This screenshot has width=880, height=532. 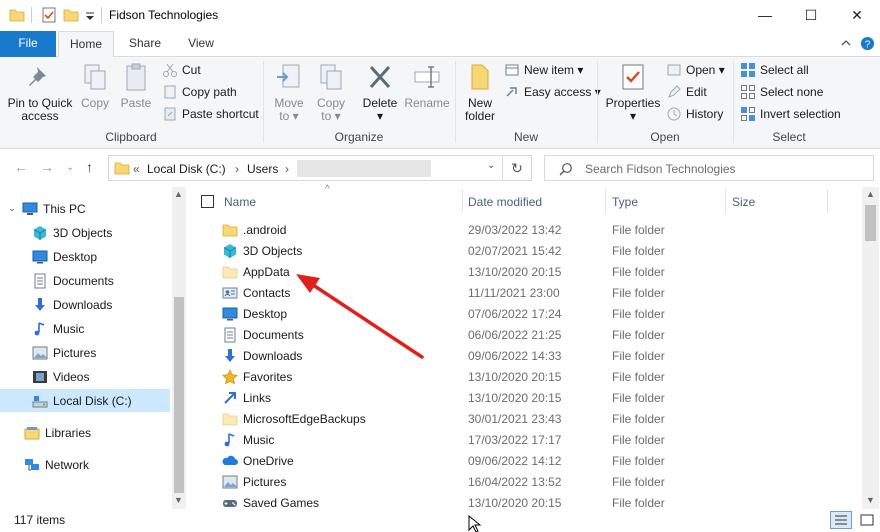 I want to click on cut-label: Cut, so click(x=191, y=70).